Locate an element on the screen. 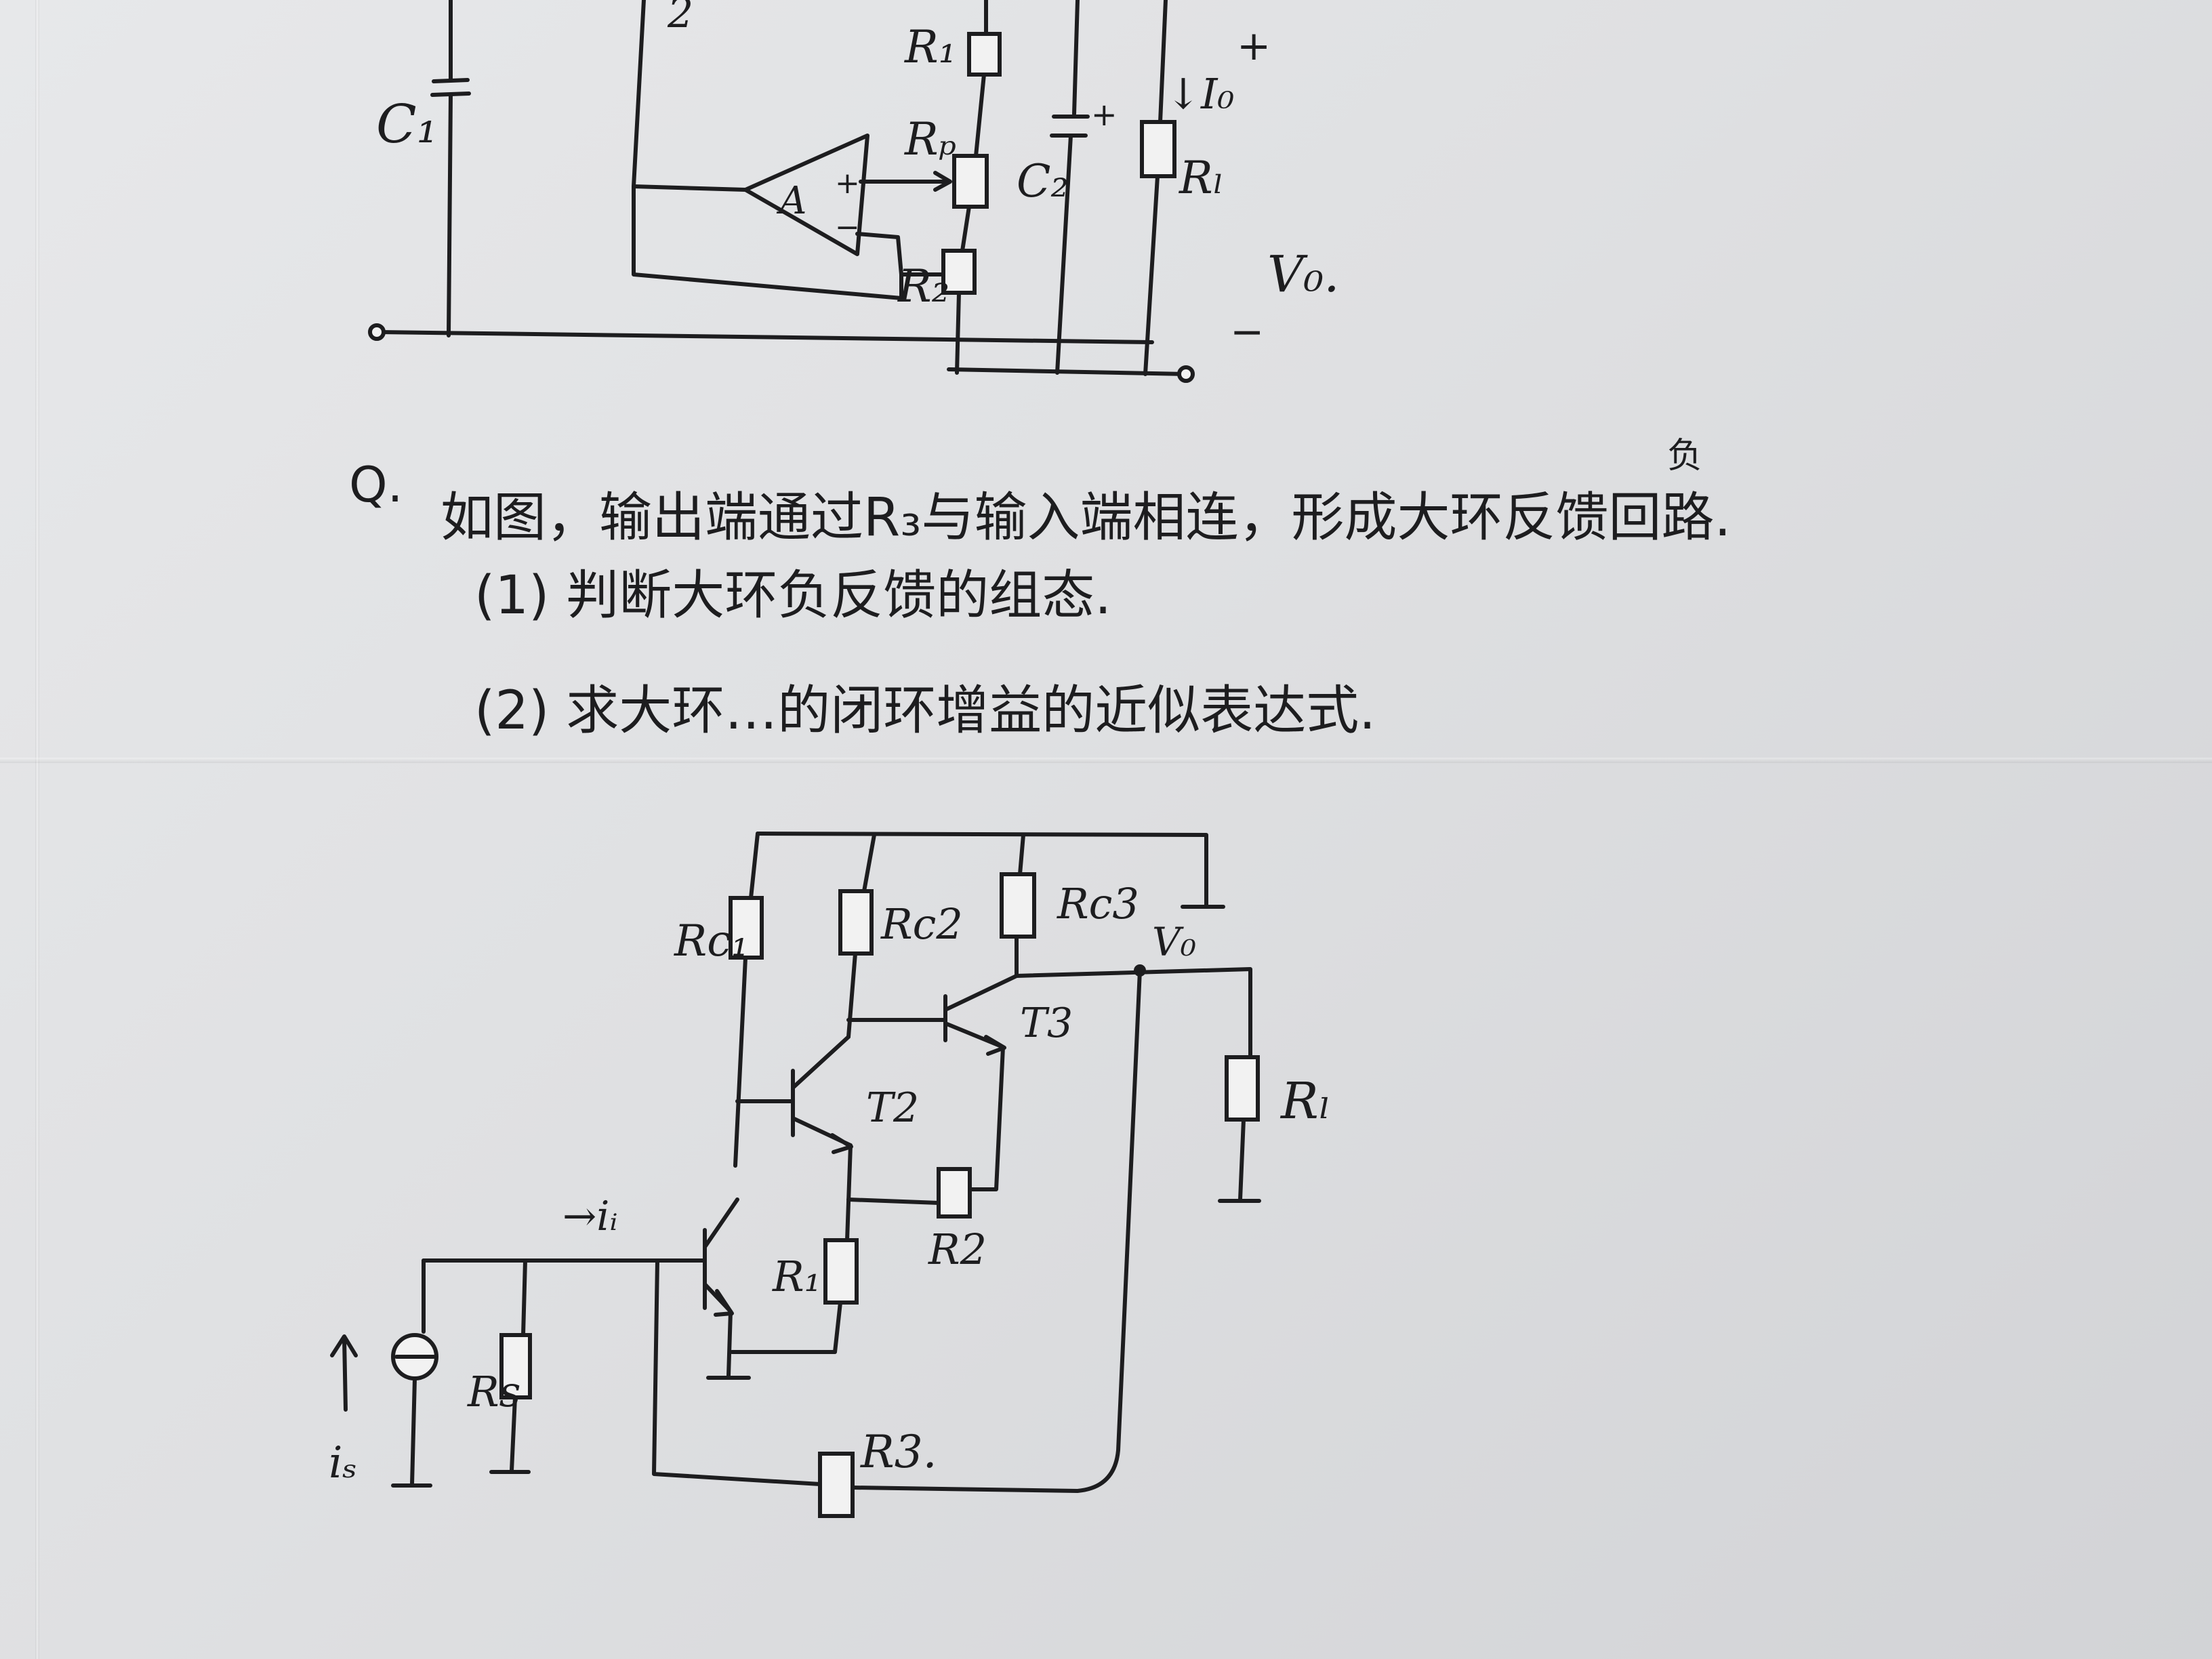 This screenshot has height=1659, width=2212. op-amp-label: A is located at coordinates (791, 201).